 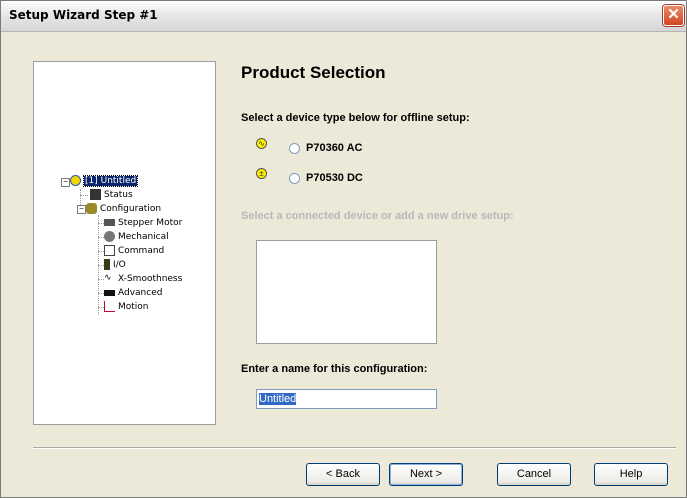 What do you see at coordinates (343, 16) in the screenshot?
I see `title-bar: Setup Wizard Step #1 ✕` at bounding box center [343, 16].